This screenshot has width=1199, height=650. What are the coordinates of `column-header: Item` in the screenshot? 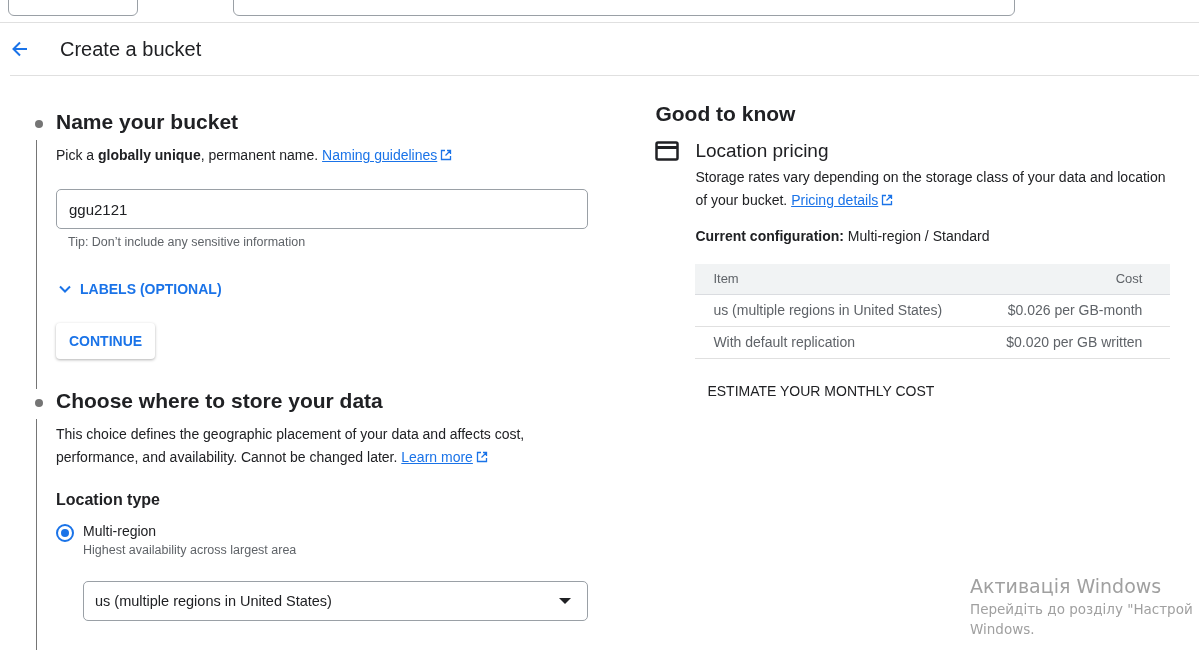 It's located at (836, 279).